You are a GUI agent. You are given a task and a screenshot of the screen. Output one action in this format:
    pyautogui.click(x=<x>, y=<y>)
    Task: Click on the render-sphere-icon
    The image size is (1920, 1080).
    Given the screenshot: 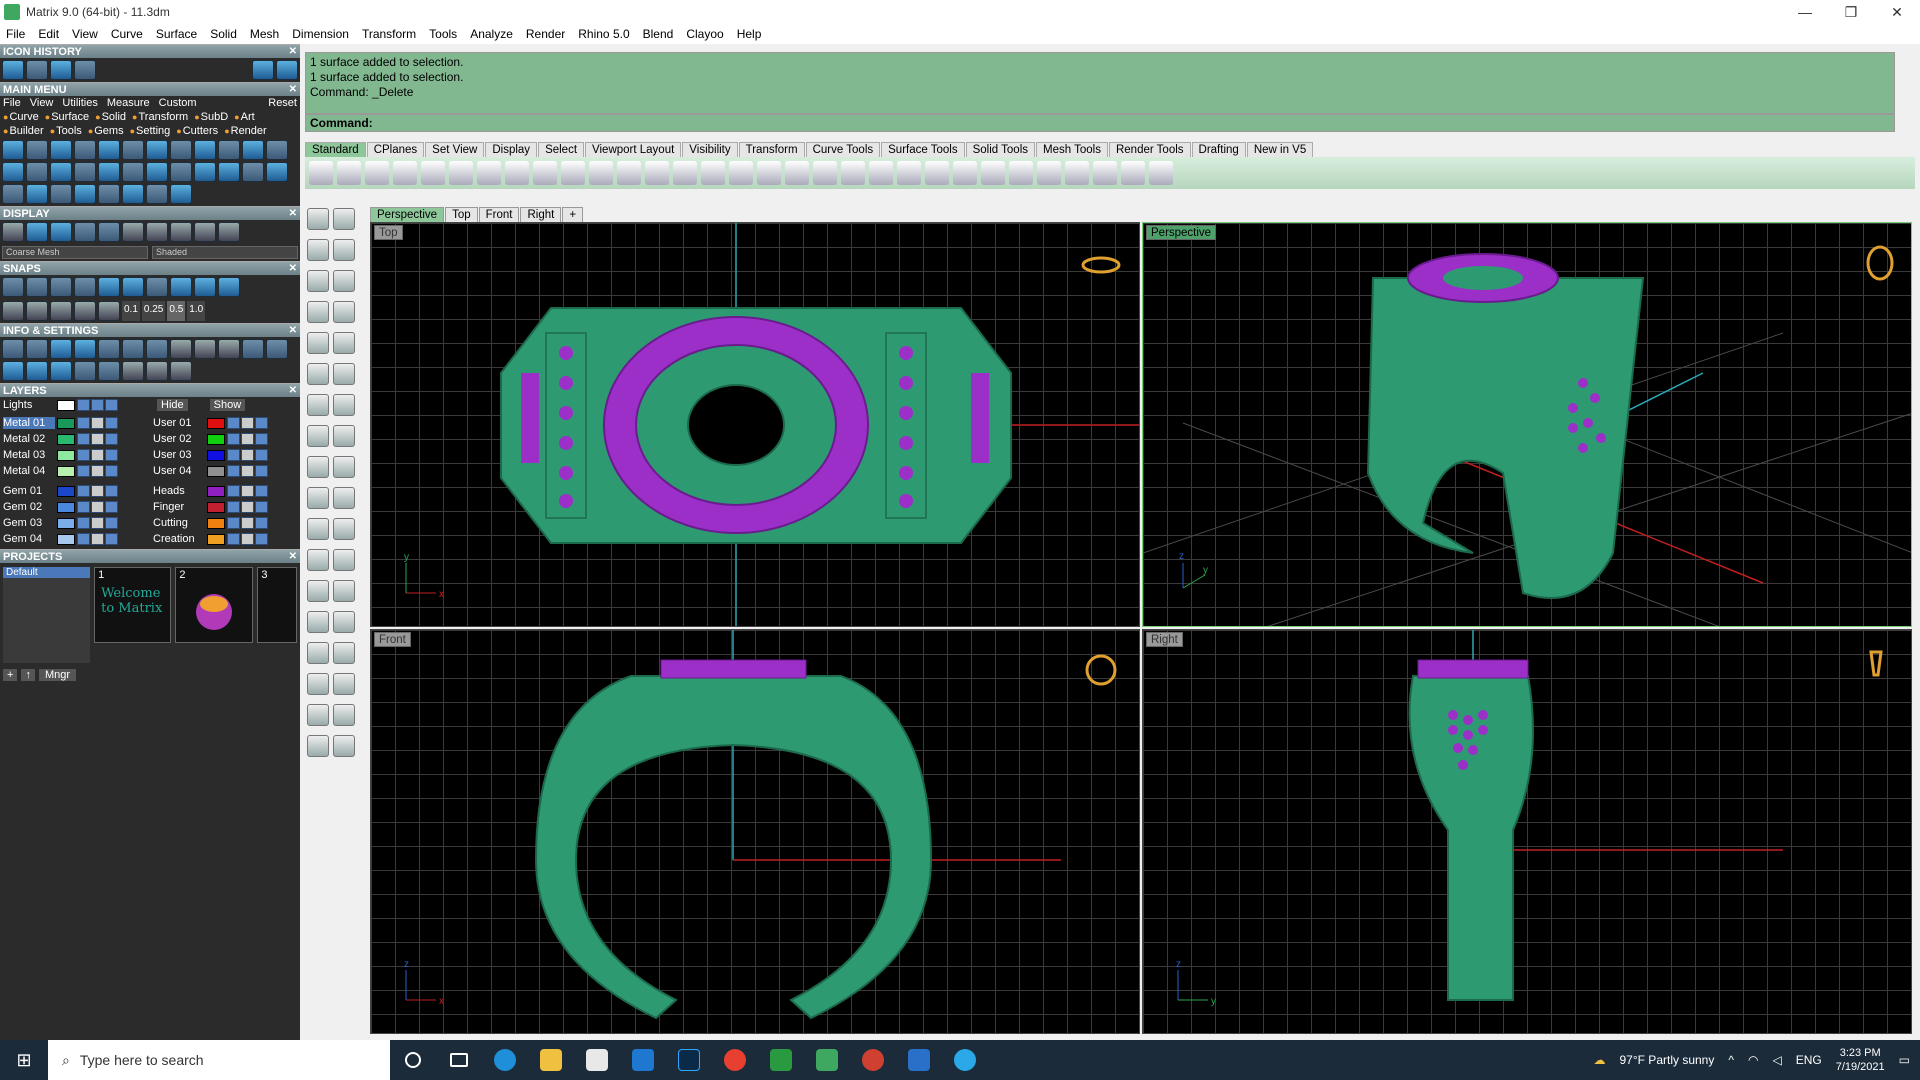 What is the action you would take?
    pyautogui.click(x=1049, y=173)
    